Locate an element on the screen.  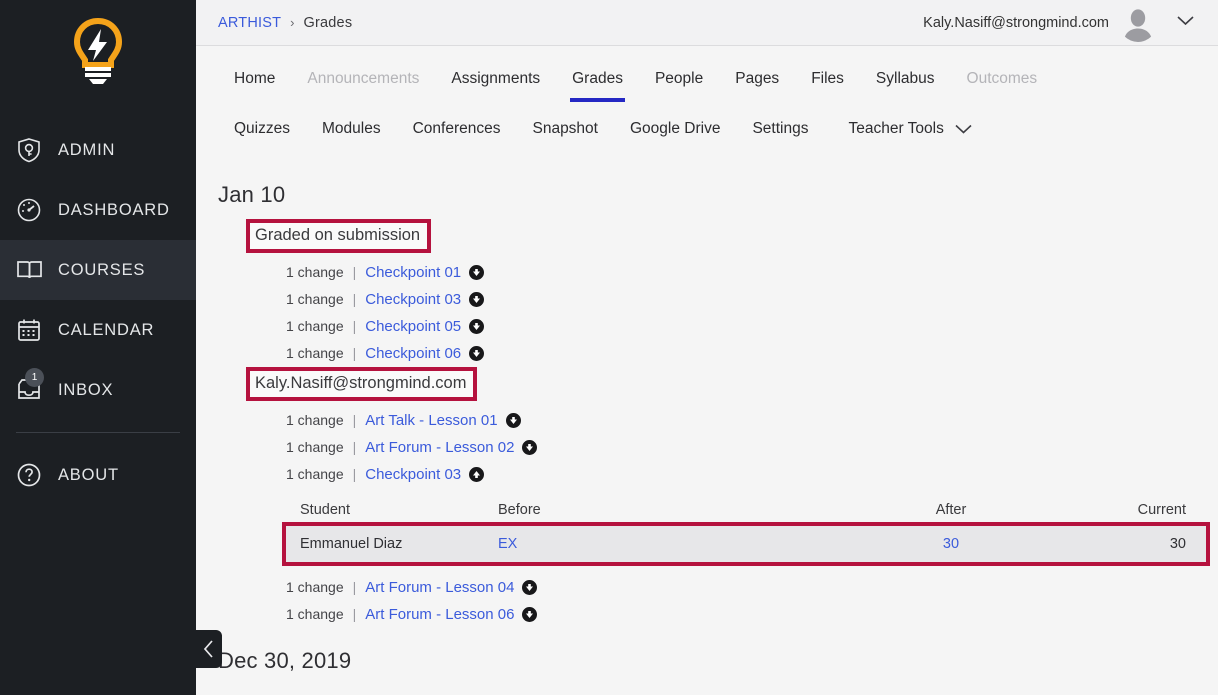
sidebar-item-label: CALENDAR is located at coordinates (106, 329).